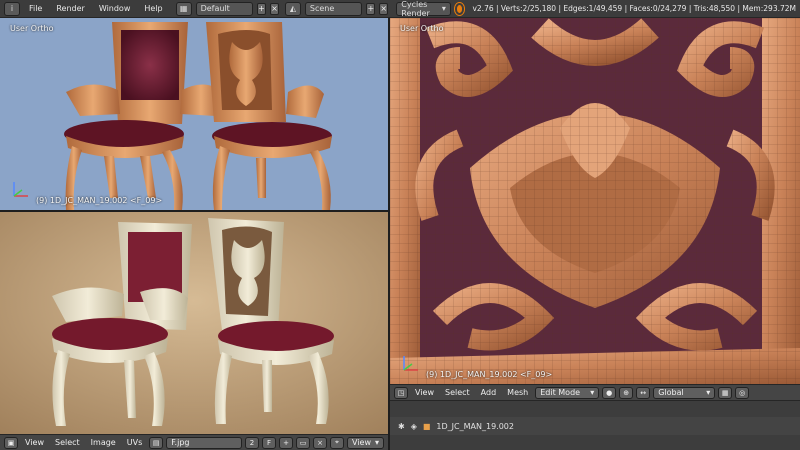 The width and height of the screenshot is (800, 450). What do you see at coordinates (153, 8) in the screenshot?
I see `menu-help: Help` at bounding box center [153, 8].